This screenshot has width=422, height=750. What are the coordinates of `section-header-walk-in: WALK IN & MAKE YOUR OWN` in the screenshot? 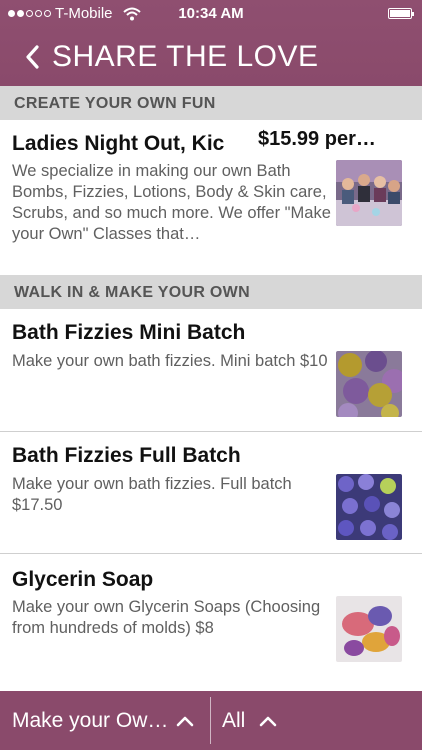 It's located at (211, 292).